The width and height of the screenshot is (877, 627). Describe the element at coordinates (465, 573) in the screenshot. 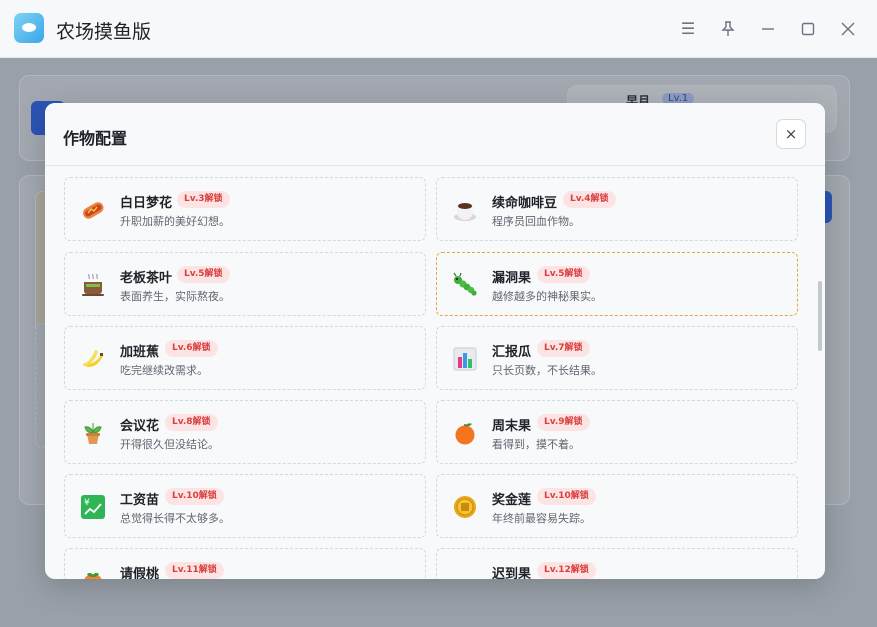

I see `leaf-icon` at that location.